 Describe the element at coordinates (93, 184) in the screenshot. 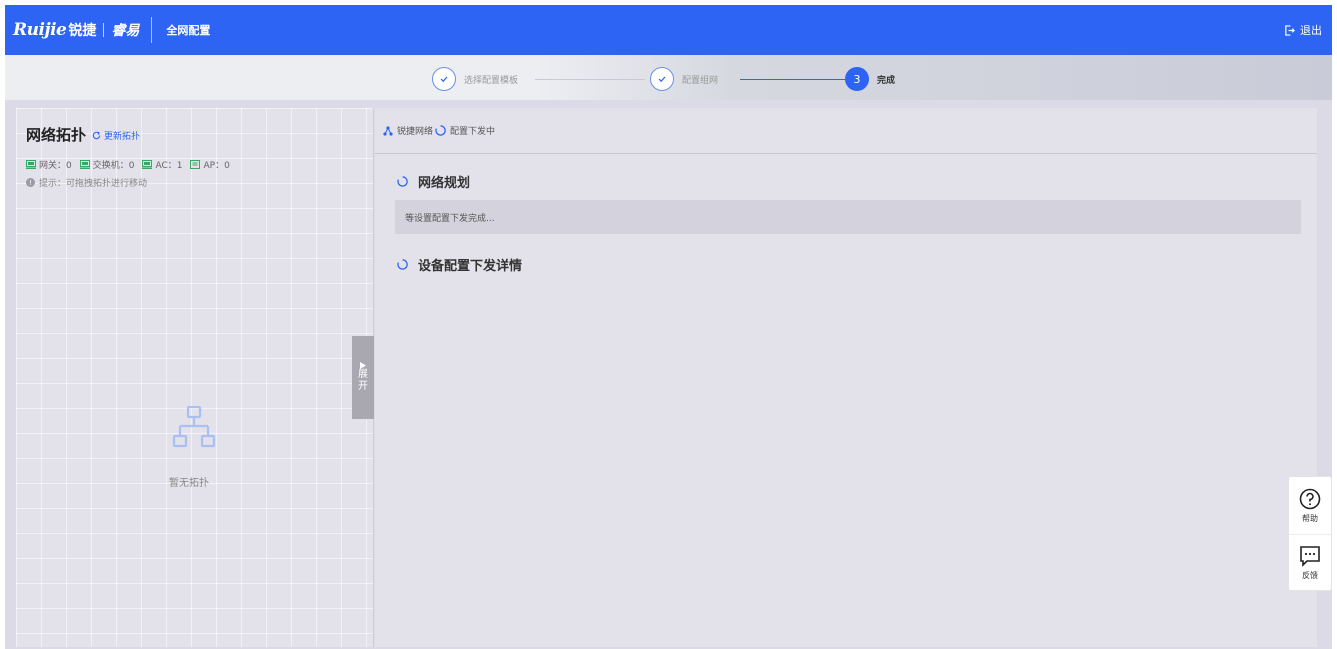

I see `drag-hint-text: 提示：可拖拽拓扑进行移动` at that location.